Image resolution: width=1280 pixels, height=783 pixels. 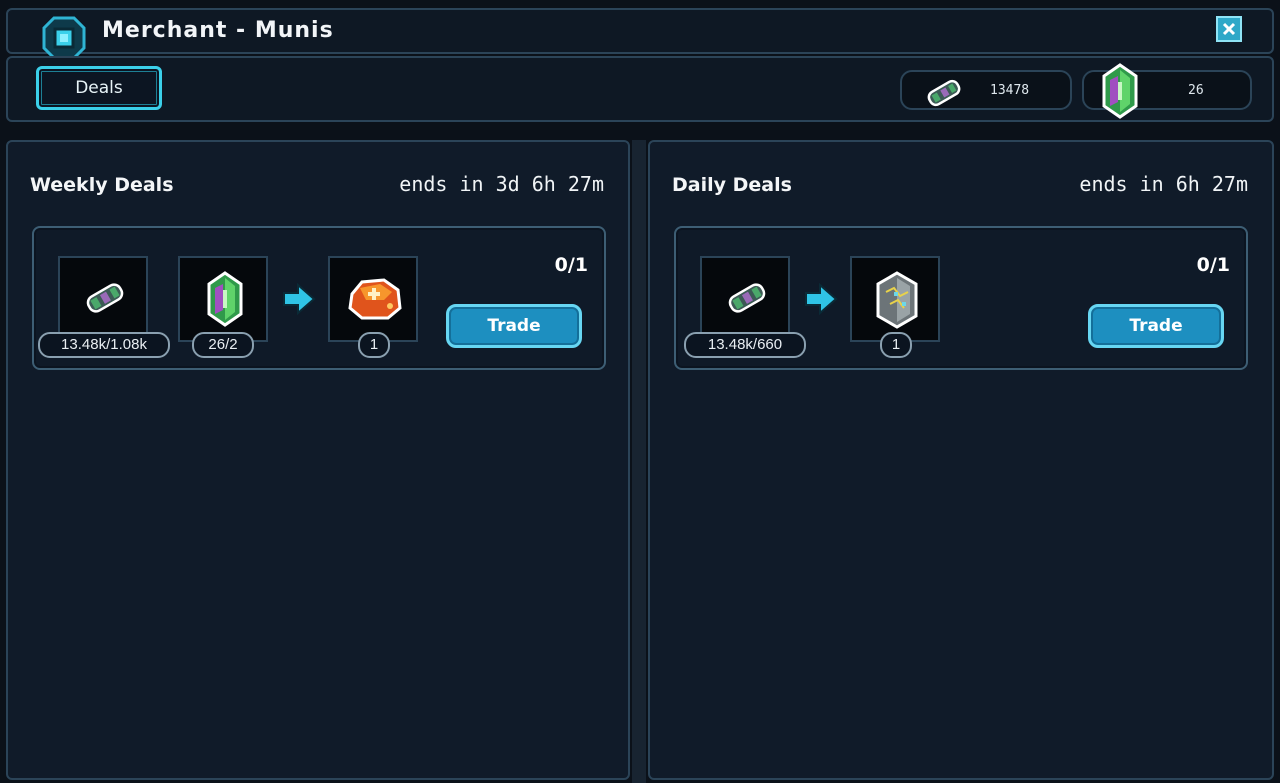 What do you see at coordinates (1167, 91) in the screenshot?
I see `currency-crystal: 26` at bounding box center [1167, 91].